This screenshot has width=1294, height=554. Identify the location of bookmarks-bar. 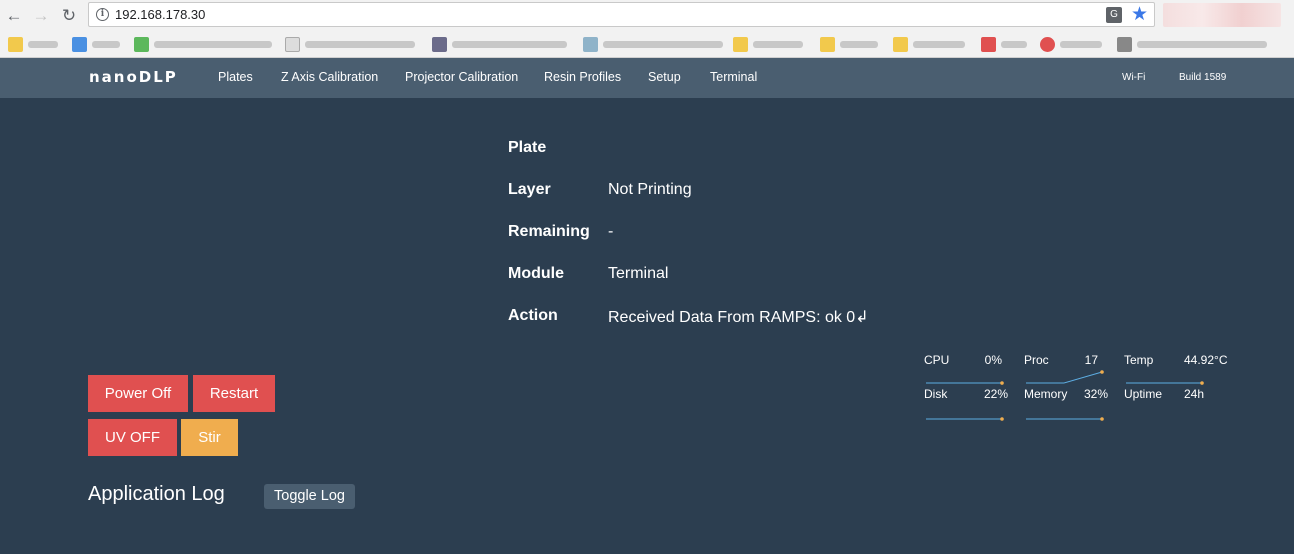
(647, 44).